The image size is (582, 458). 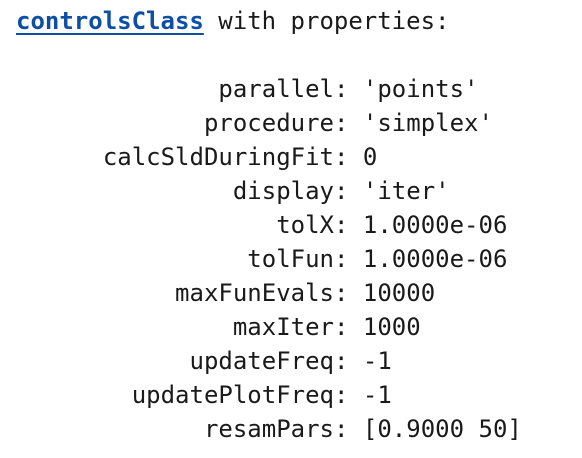 I want to click on property-key: tolFun, so click(x=290, y=259).